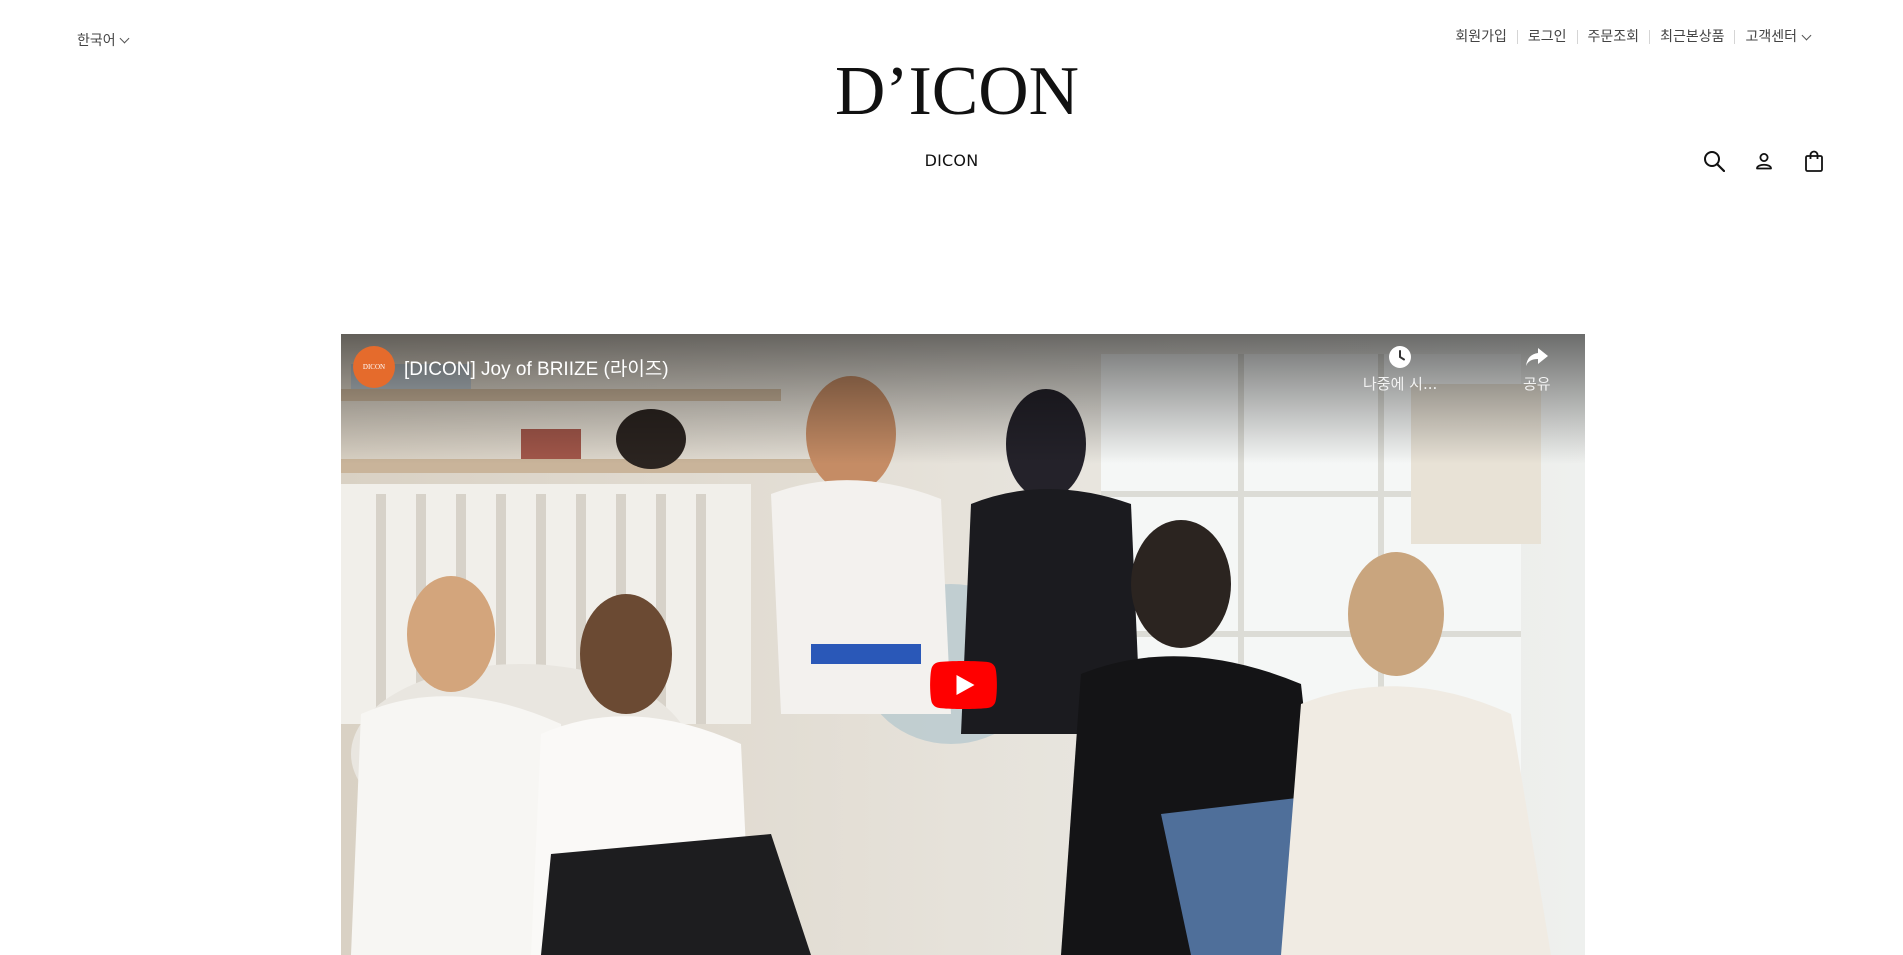 This screenshot has width=1903, height=955. What do you see at coordinates (1537, 384) in the screenshot?
I see `share-label: 공유` at bounding box center [1537, 384].